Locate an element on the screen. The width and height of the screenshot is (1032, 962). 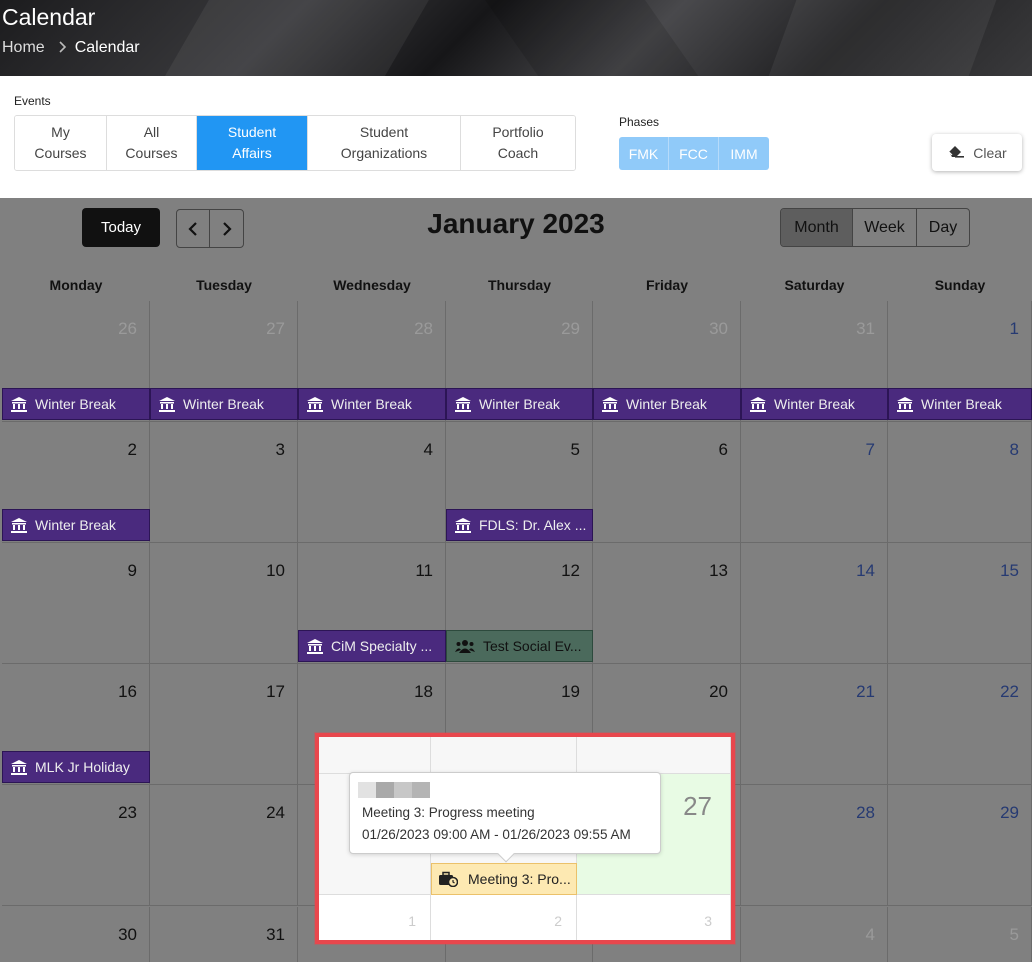
day-number: 29 is located at coordinates (1009, 812).